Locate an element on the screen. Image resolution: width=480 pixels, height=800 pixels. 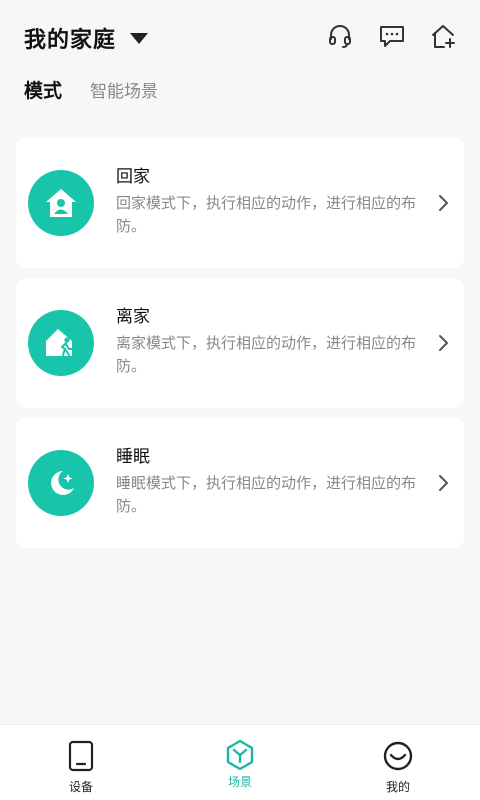
tab-smart-scene: 智能场景 is located at coordinates (124, 89).